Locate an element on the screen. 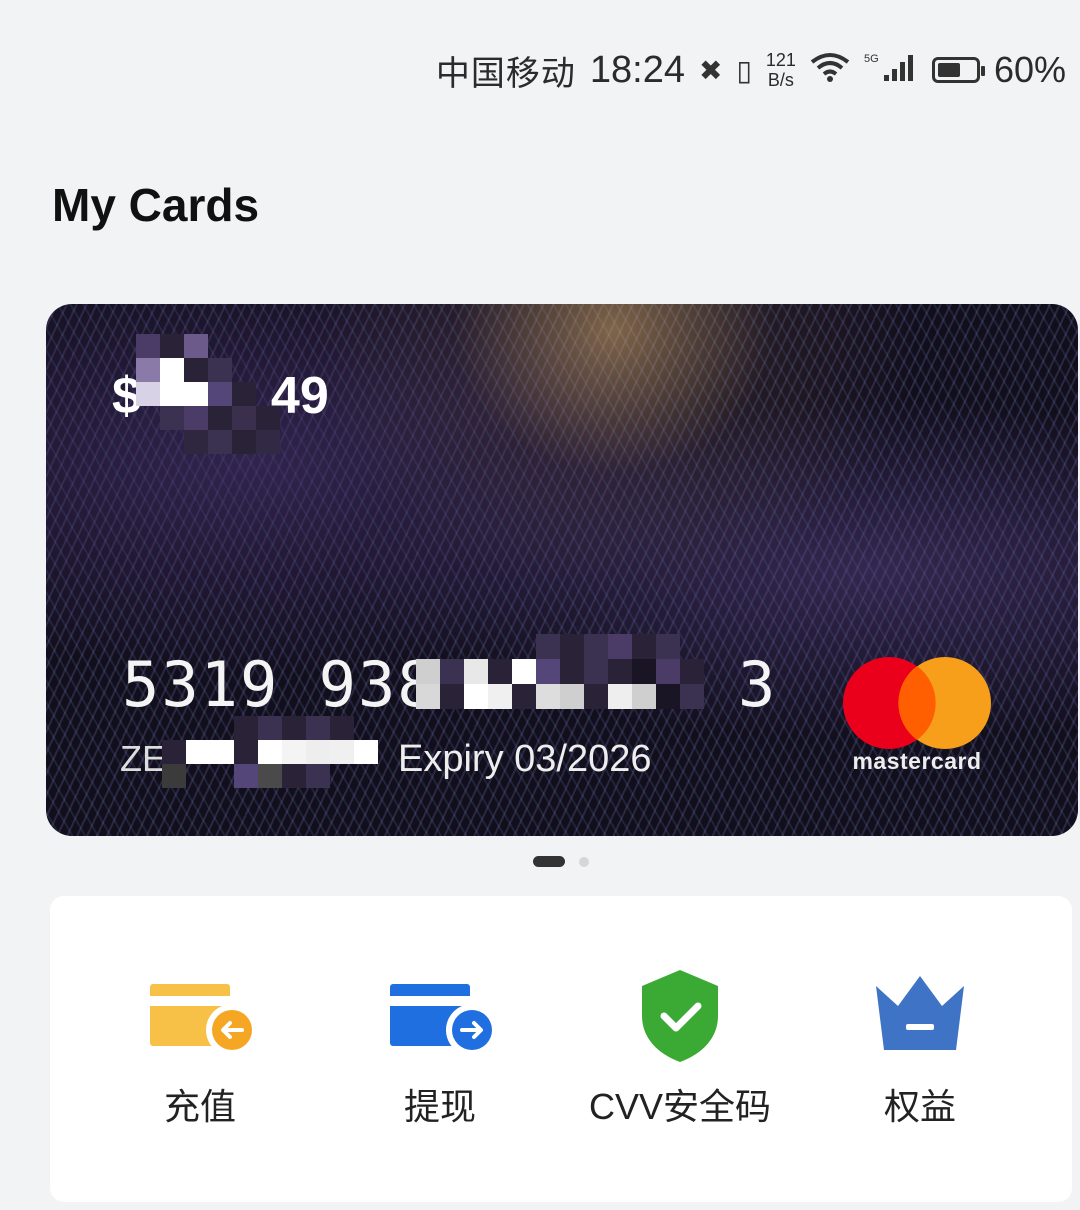 Image resolution: width=1080 pixels, height=1210 pixels. vibrate-icon: ▯ is located at coordinates (744, 70).